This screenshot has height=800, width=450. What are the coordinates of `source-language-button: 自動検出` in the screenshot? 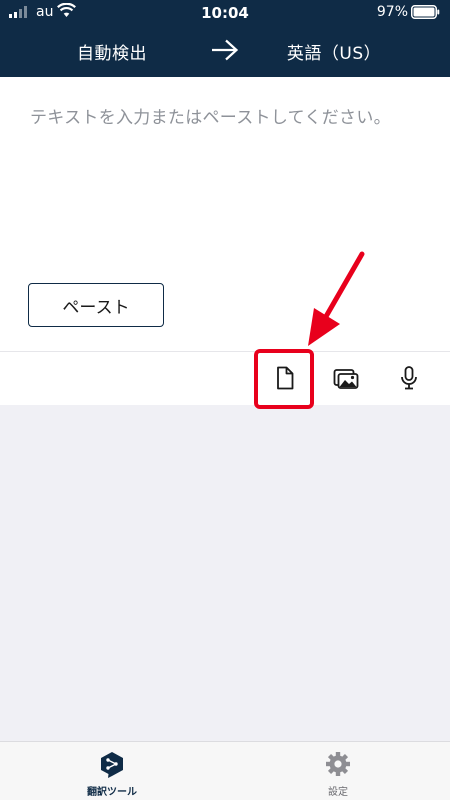 It's located at (112, 51).